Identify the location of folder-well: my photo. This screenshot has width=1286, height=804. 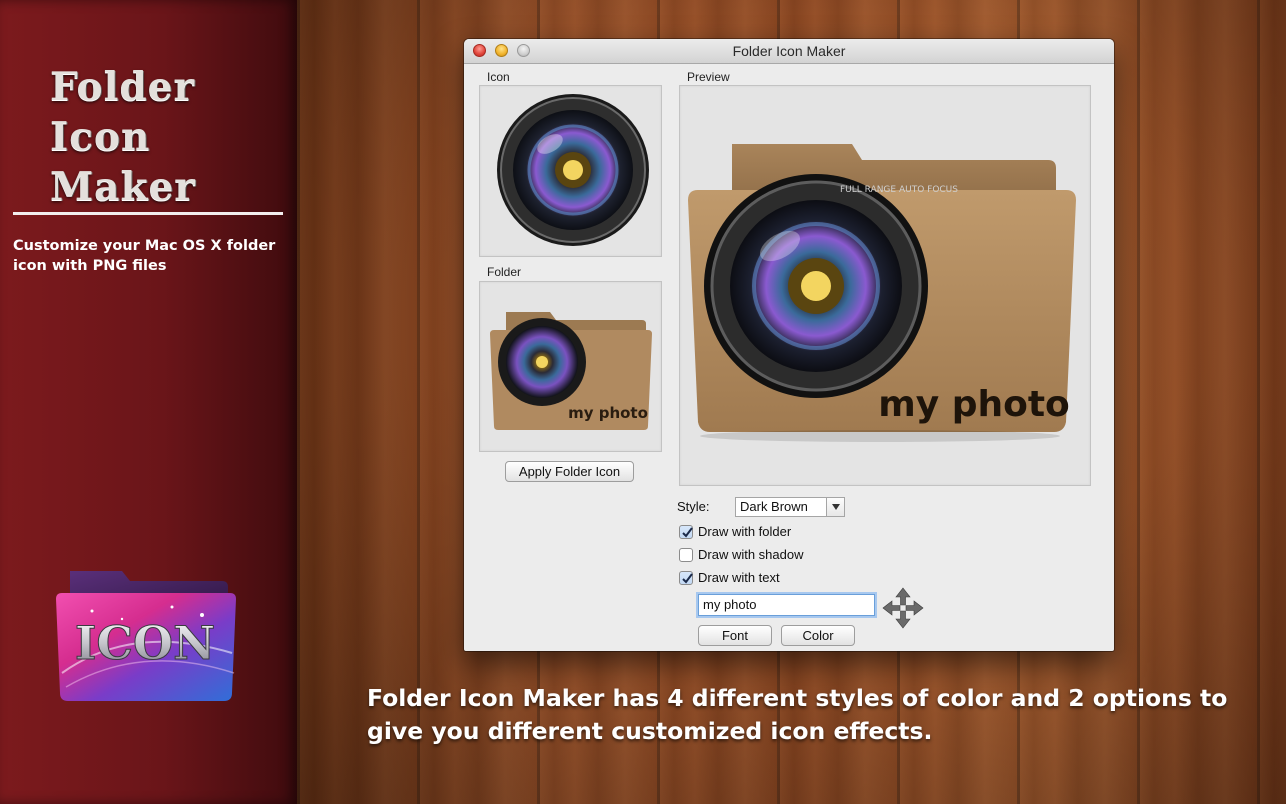
(570, 366).